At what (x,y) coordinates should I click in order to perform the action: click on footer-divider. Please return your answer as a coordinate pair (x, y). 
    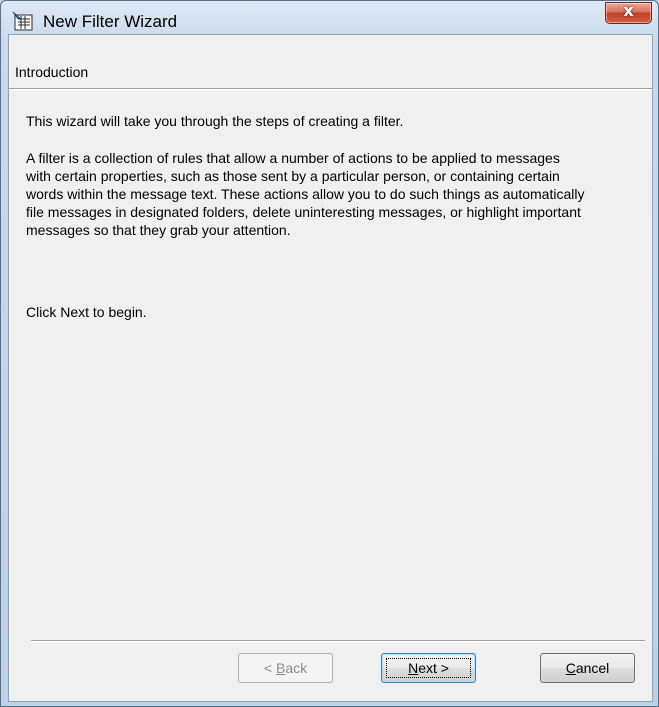
    Looking at the image, I should click on (338, 641).